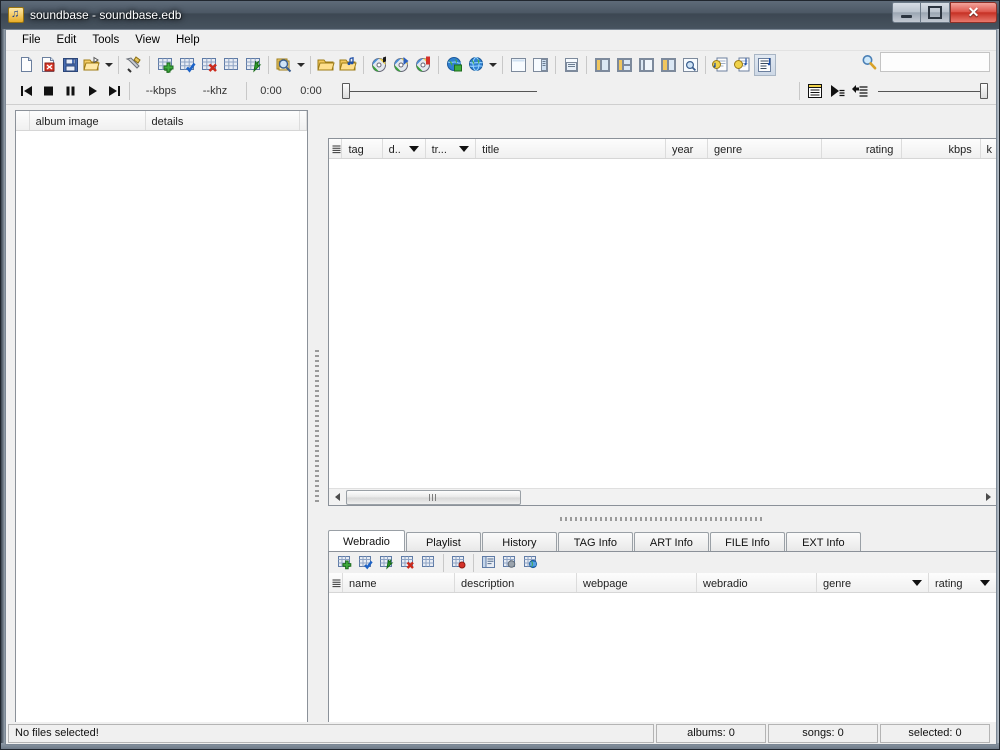 The width and height of the screenshot is (1000, 750). Describe the element at coordinates (492, 65) in the screenshot. I see `globe-dropdown-caret` at that location.